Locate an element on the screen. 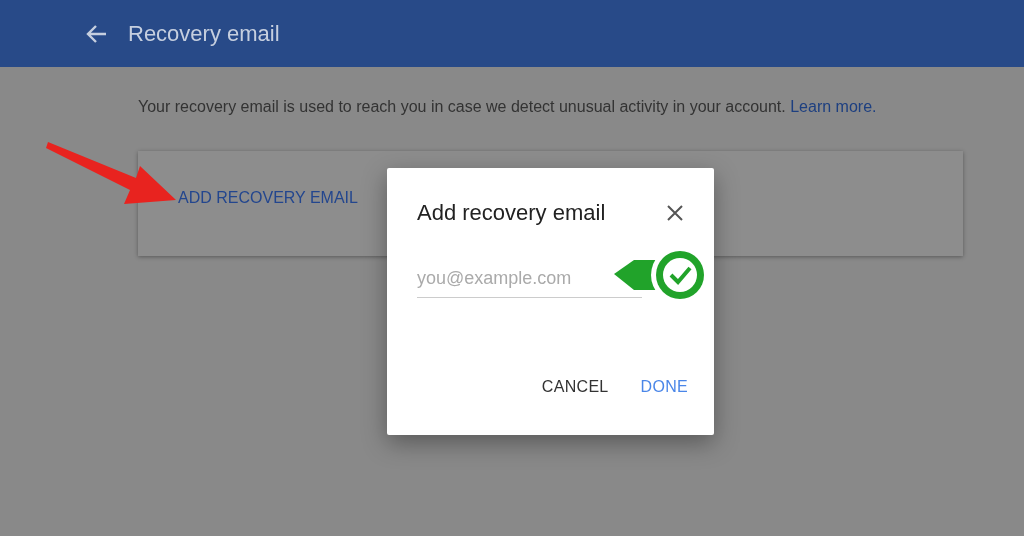 The height and width of the screenshot is (536, 1024). back-arrow-icon is located at coordinates (97, 33).